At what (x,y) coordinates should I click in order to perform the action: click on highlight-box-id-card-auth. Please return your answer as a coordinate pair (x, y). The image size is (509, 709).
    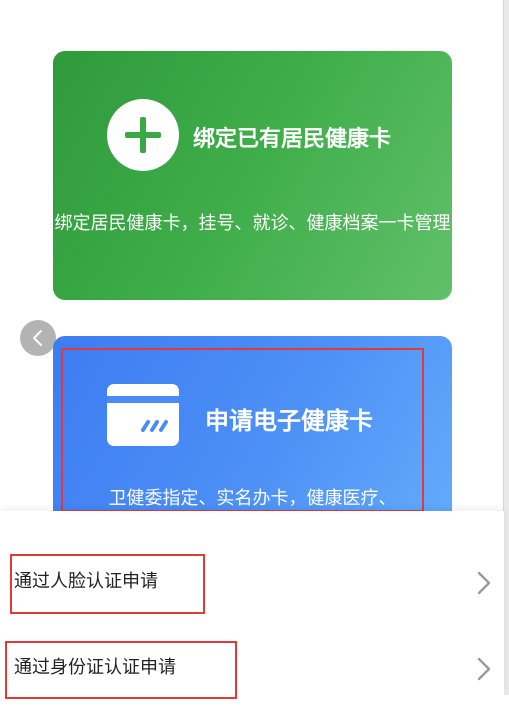
    Looking at the image, I should click on (121, 670).